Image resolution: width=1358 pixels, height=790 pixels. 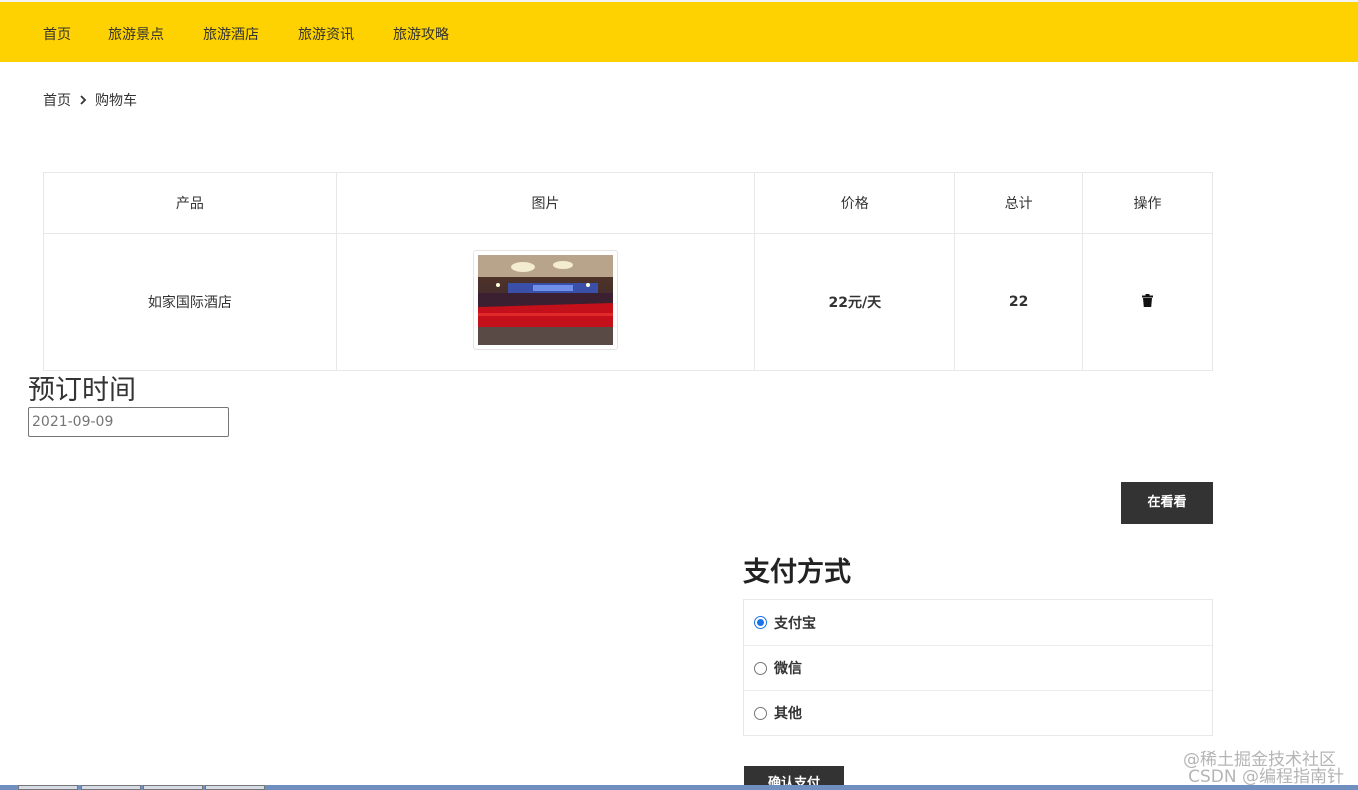 I want to click on nav-item-attractions: 旅游景点, so click(x=136, y=34).